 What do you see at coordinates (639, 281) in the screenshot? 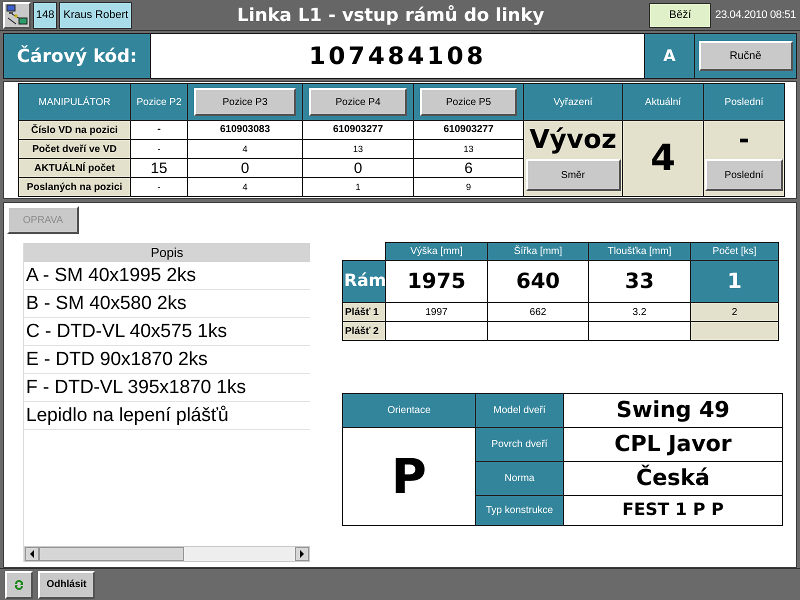
I see `table-cell: 33` at bounding box center [639, 281].